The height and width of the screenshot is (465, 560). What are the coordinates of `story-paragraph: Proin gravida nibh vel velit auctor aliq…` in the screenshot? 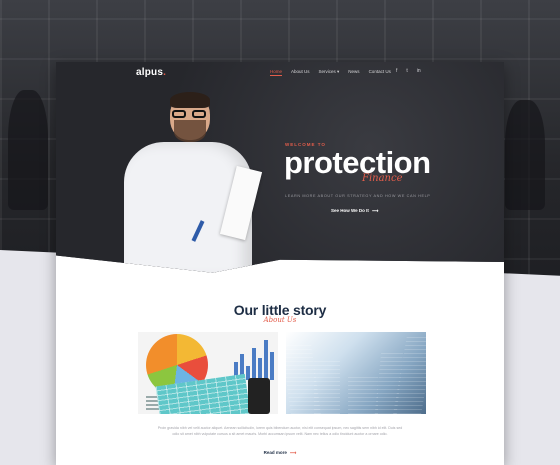 It's located at (280, 431).